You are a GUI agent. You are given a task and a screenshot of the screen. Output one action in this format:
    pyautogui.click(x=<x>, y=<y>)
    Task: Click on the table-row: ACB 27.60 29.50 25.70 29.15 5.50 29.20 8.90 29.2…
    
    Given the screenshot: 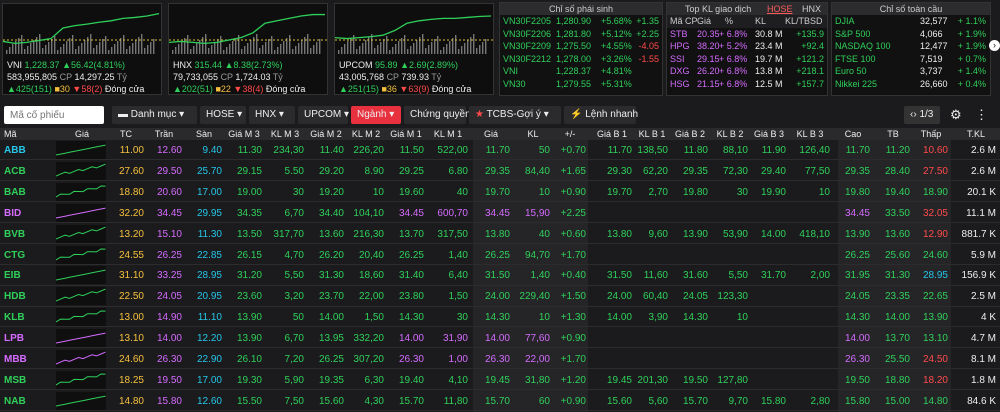 What is the action you would take?
    pyautogui.click(x=500, y=171)
    